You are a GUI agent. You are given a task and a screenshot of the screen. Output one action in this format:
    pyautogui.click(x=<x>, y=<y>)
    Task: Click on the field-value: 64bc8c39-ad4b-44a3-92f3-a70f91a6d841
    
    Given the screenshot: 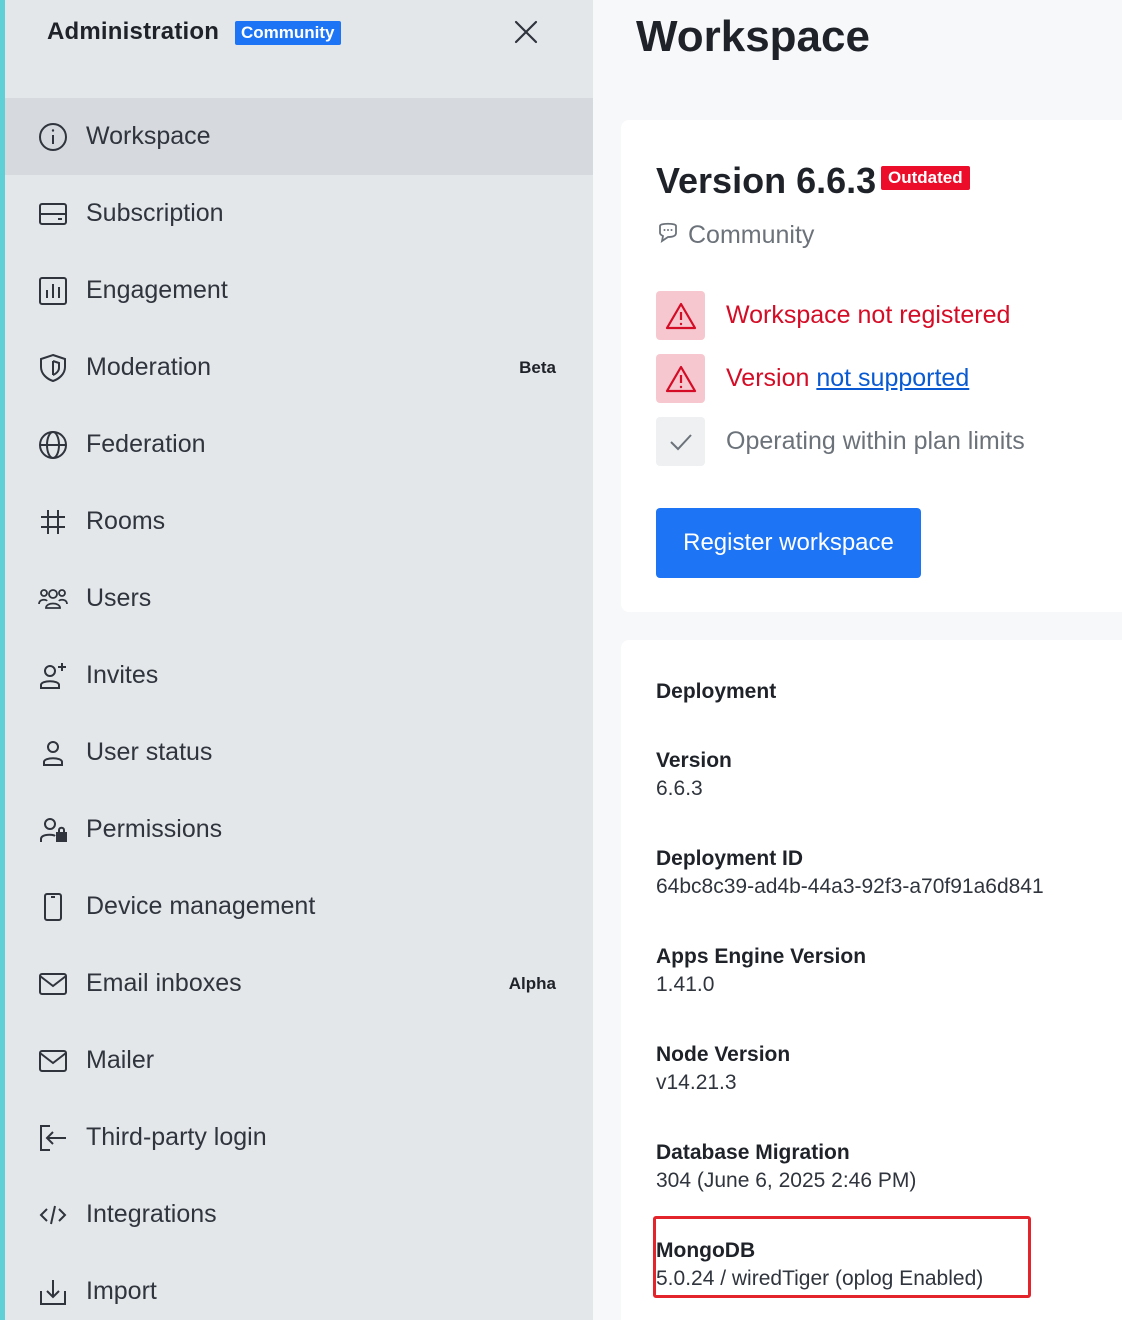 What is the action you would take?
    pyautogui.click(x=850, y=886)
    